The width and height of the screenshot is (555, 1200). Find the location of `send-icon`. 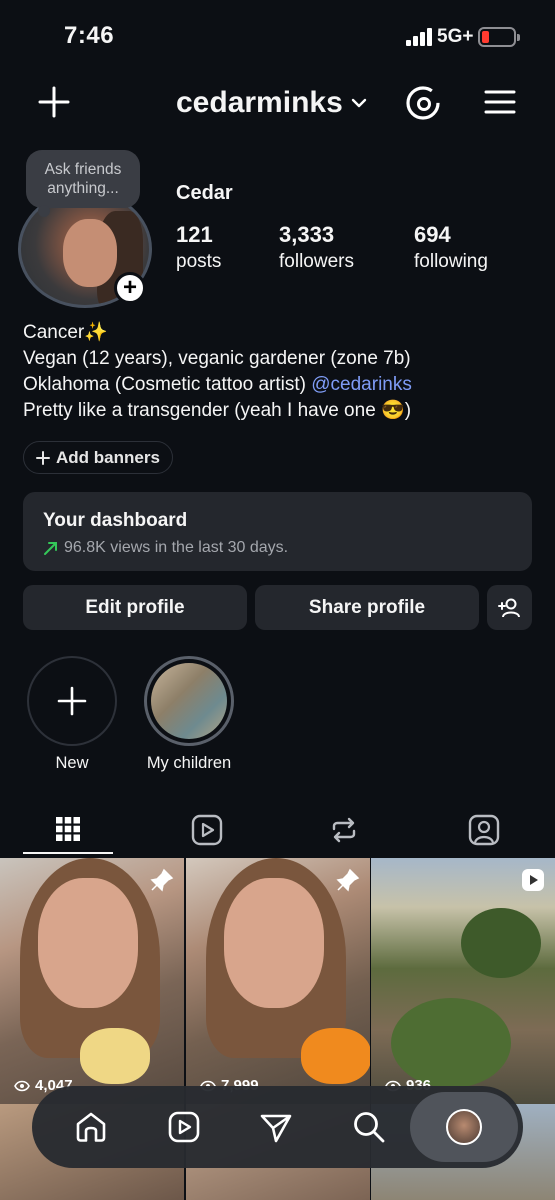

send-icon is located at coordinates (276, 1128).